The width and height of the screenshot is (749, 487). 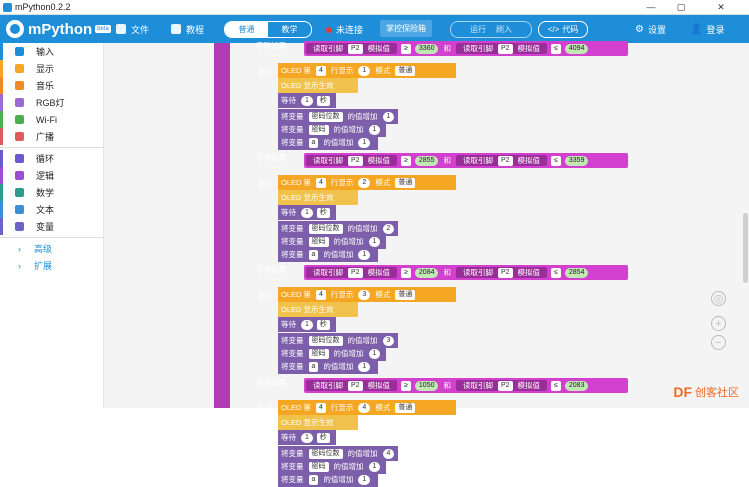 I want to click on display-text-input: 3, so click(x=364, y=294).